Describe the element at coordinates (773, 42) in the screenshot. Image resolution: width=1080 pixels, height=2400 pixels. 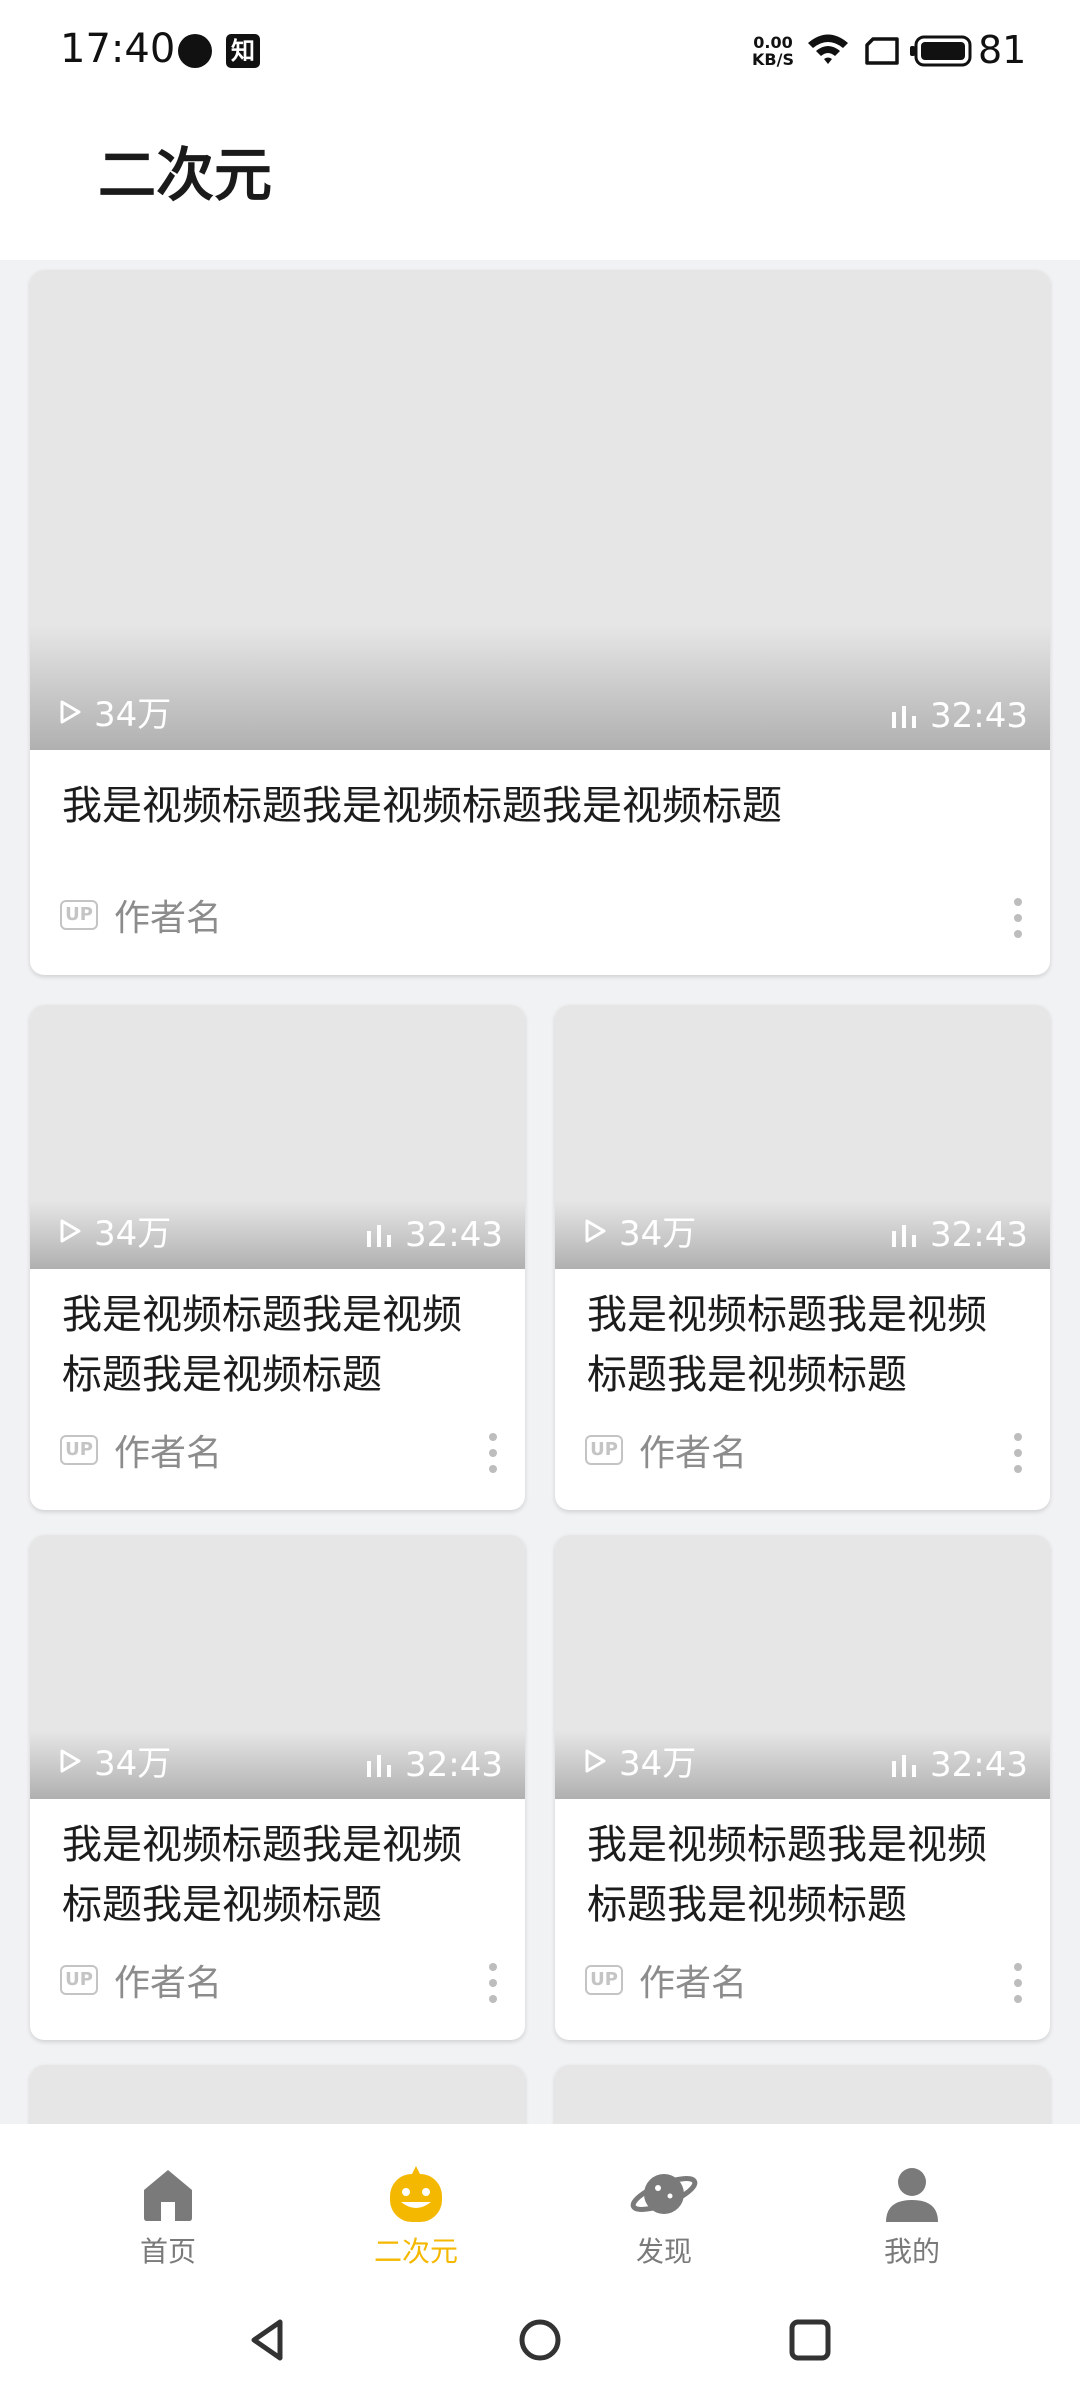
I see `network-speed-value: 0.00` at that location.